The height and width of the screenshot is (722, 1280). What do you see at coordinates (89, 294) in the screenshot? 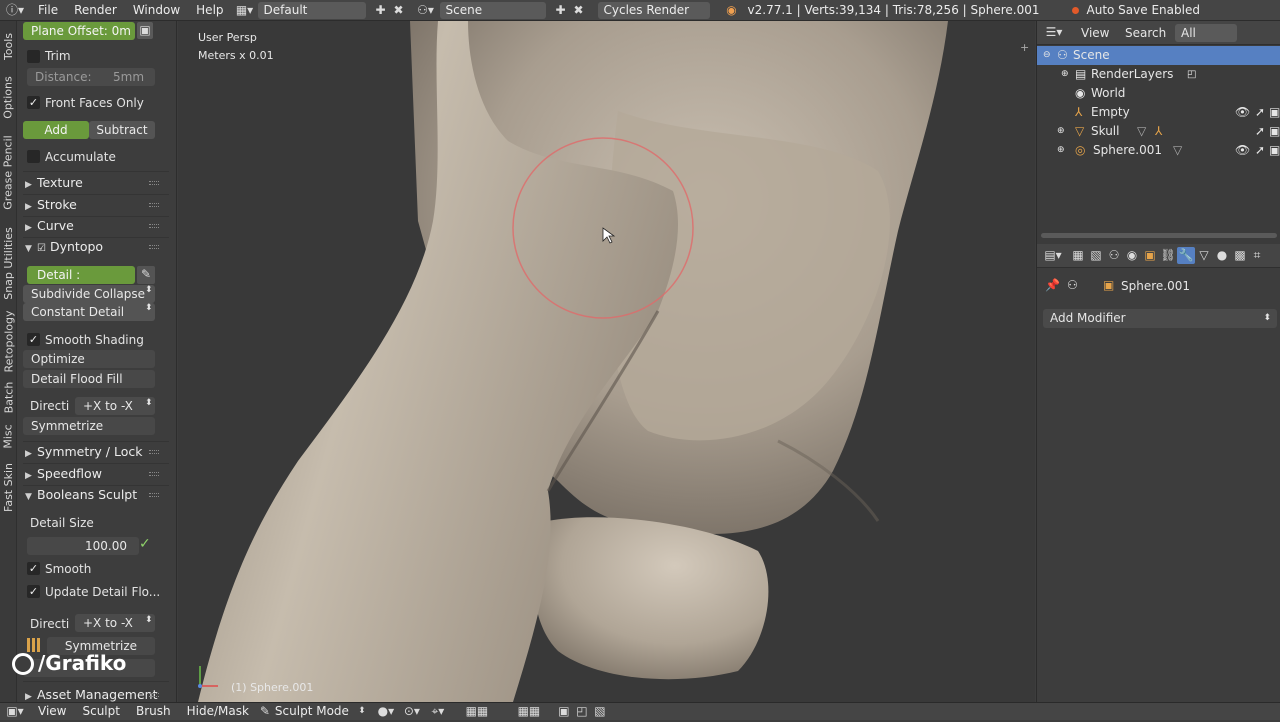
I see `subdivide-collapse-select: Subdivide Collapse` at bounding box center [89, 294].